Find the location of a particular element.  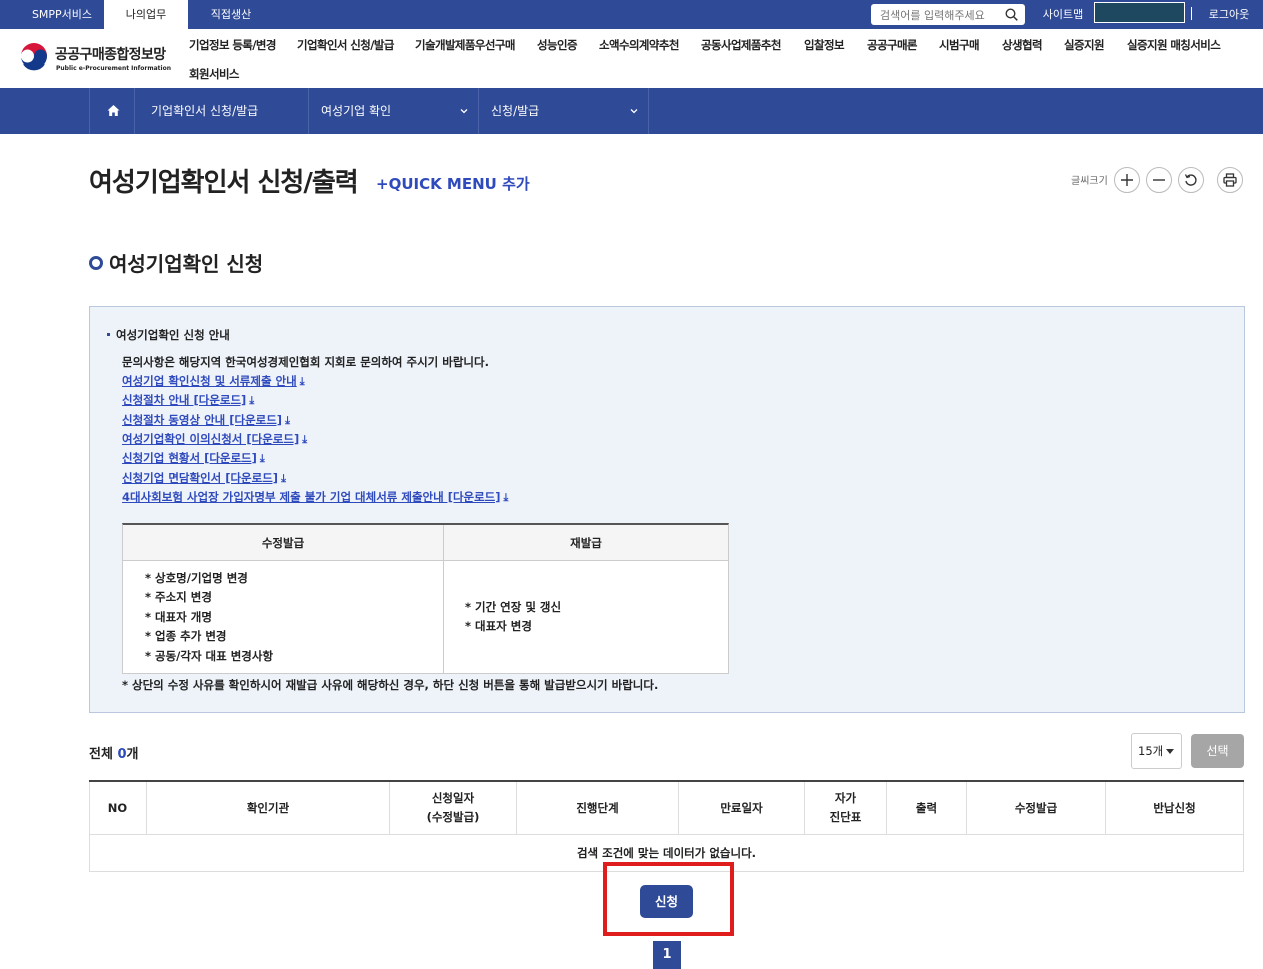

gnb-item-bid-info: 입찰정보 is located at coordinates (824, 45).